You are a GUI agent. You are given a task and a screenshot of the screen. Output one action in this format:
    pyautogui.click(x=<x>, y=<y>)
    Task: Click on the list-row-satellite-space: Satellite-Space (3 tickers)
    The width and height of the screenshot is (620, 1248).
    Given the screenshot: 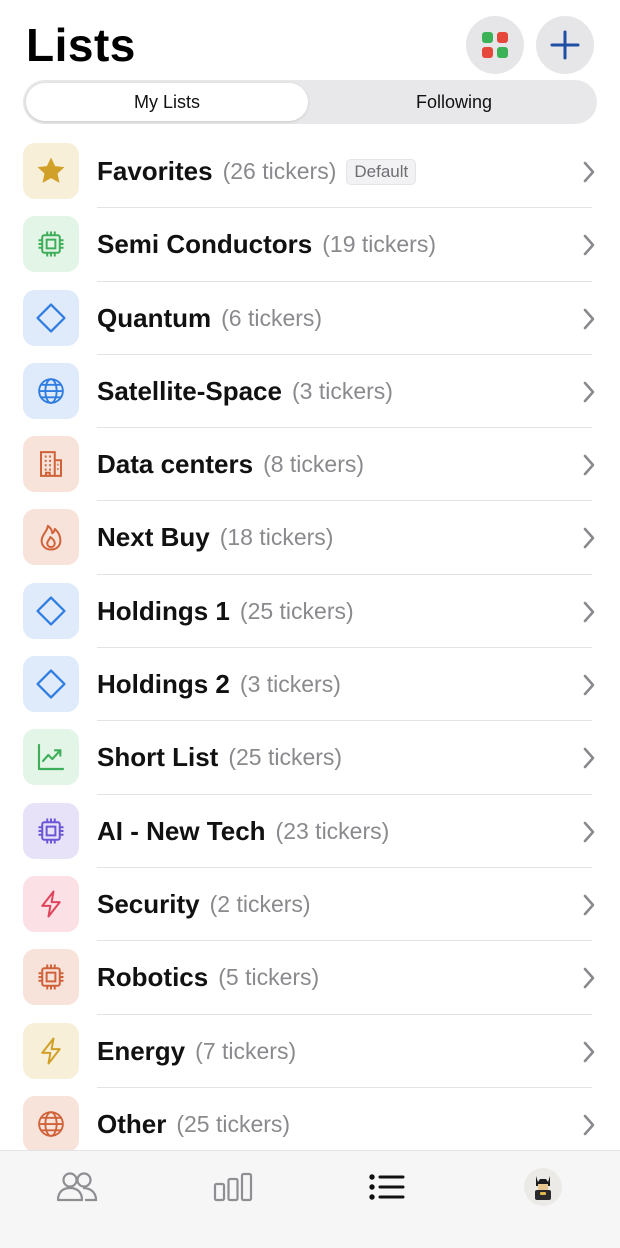 What is the action you would take?
    pyautogui.click(x=310, y=392)
    